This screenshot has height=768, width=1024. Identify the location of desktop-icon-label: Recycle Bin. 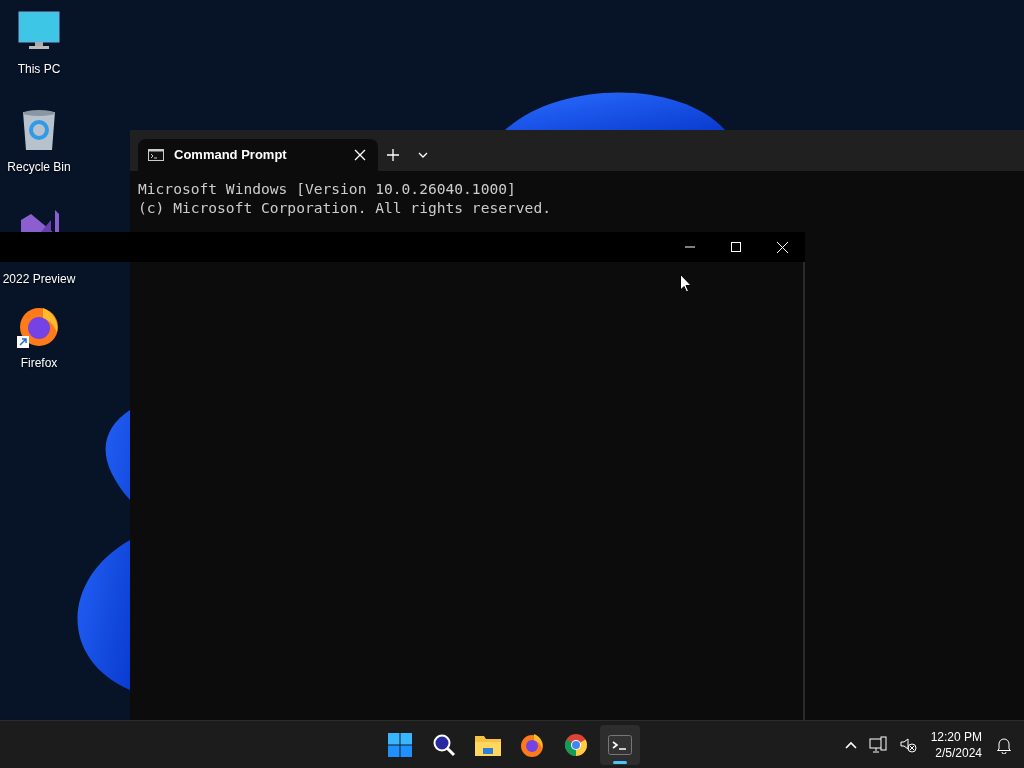
(39, 167).